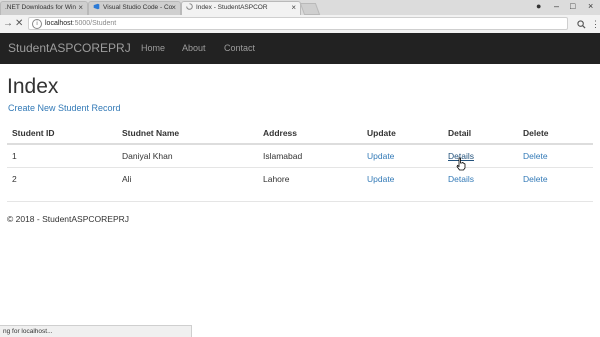  What do you see at coordinates (153, 48) in the screenshot?
I see `nav-home-link: Home` at bounding box center [153, 48].